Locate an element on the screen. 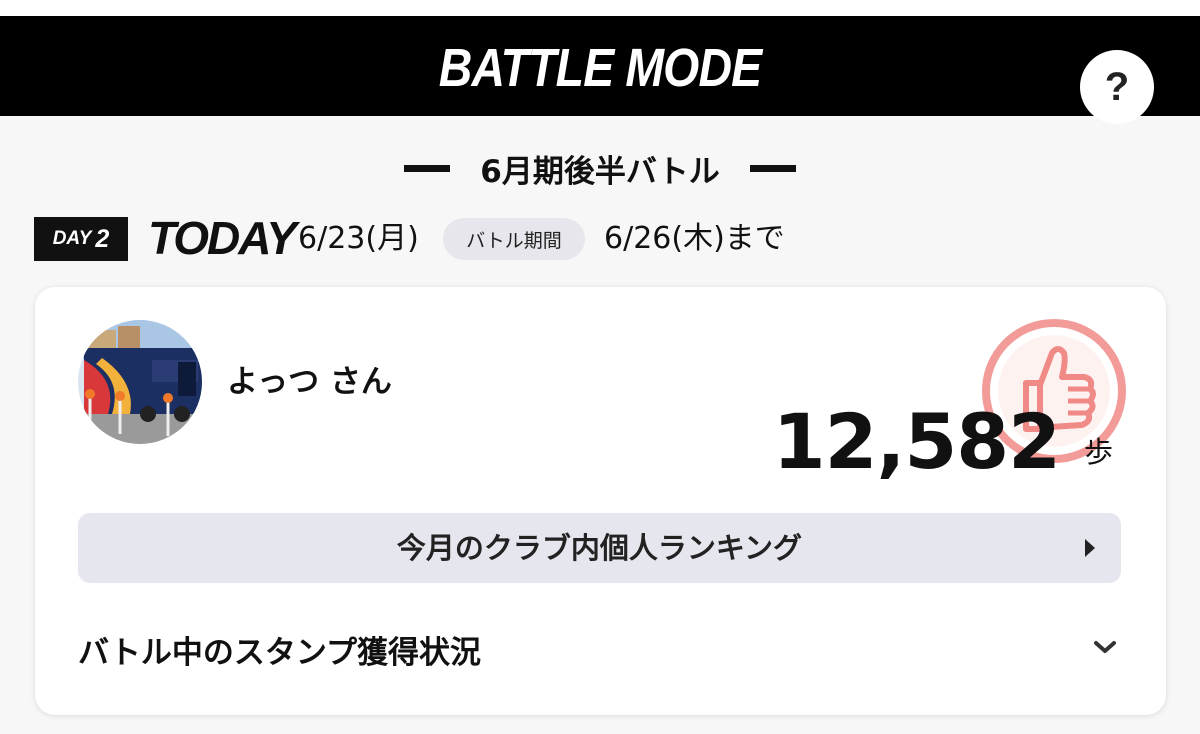 The image size is (1200, 734). avatar is located at coordinates (140, 382).